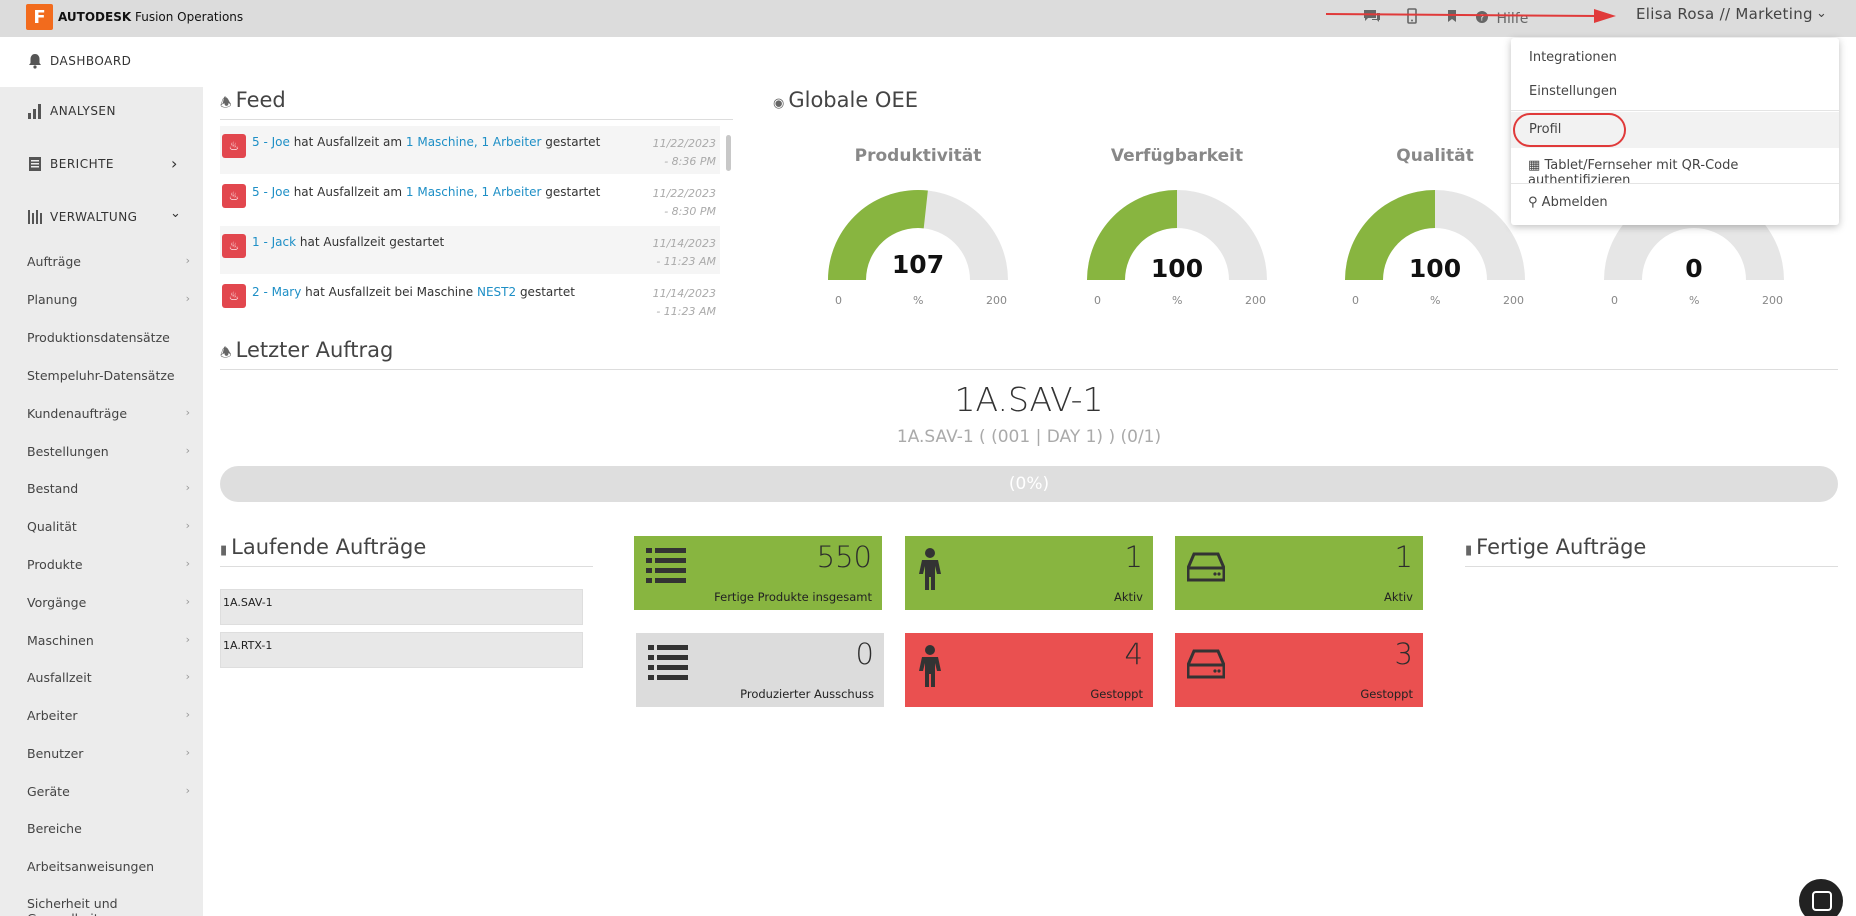 This screenshot has width=1856, height=916. What do you see at coordinates (107, 906) in the screenshot?
I see `sidebar-item-sicherheit: Sicherheit und Gesundheit` at bounding box center [107, 906].